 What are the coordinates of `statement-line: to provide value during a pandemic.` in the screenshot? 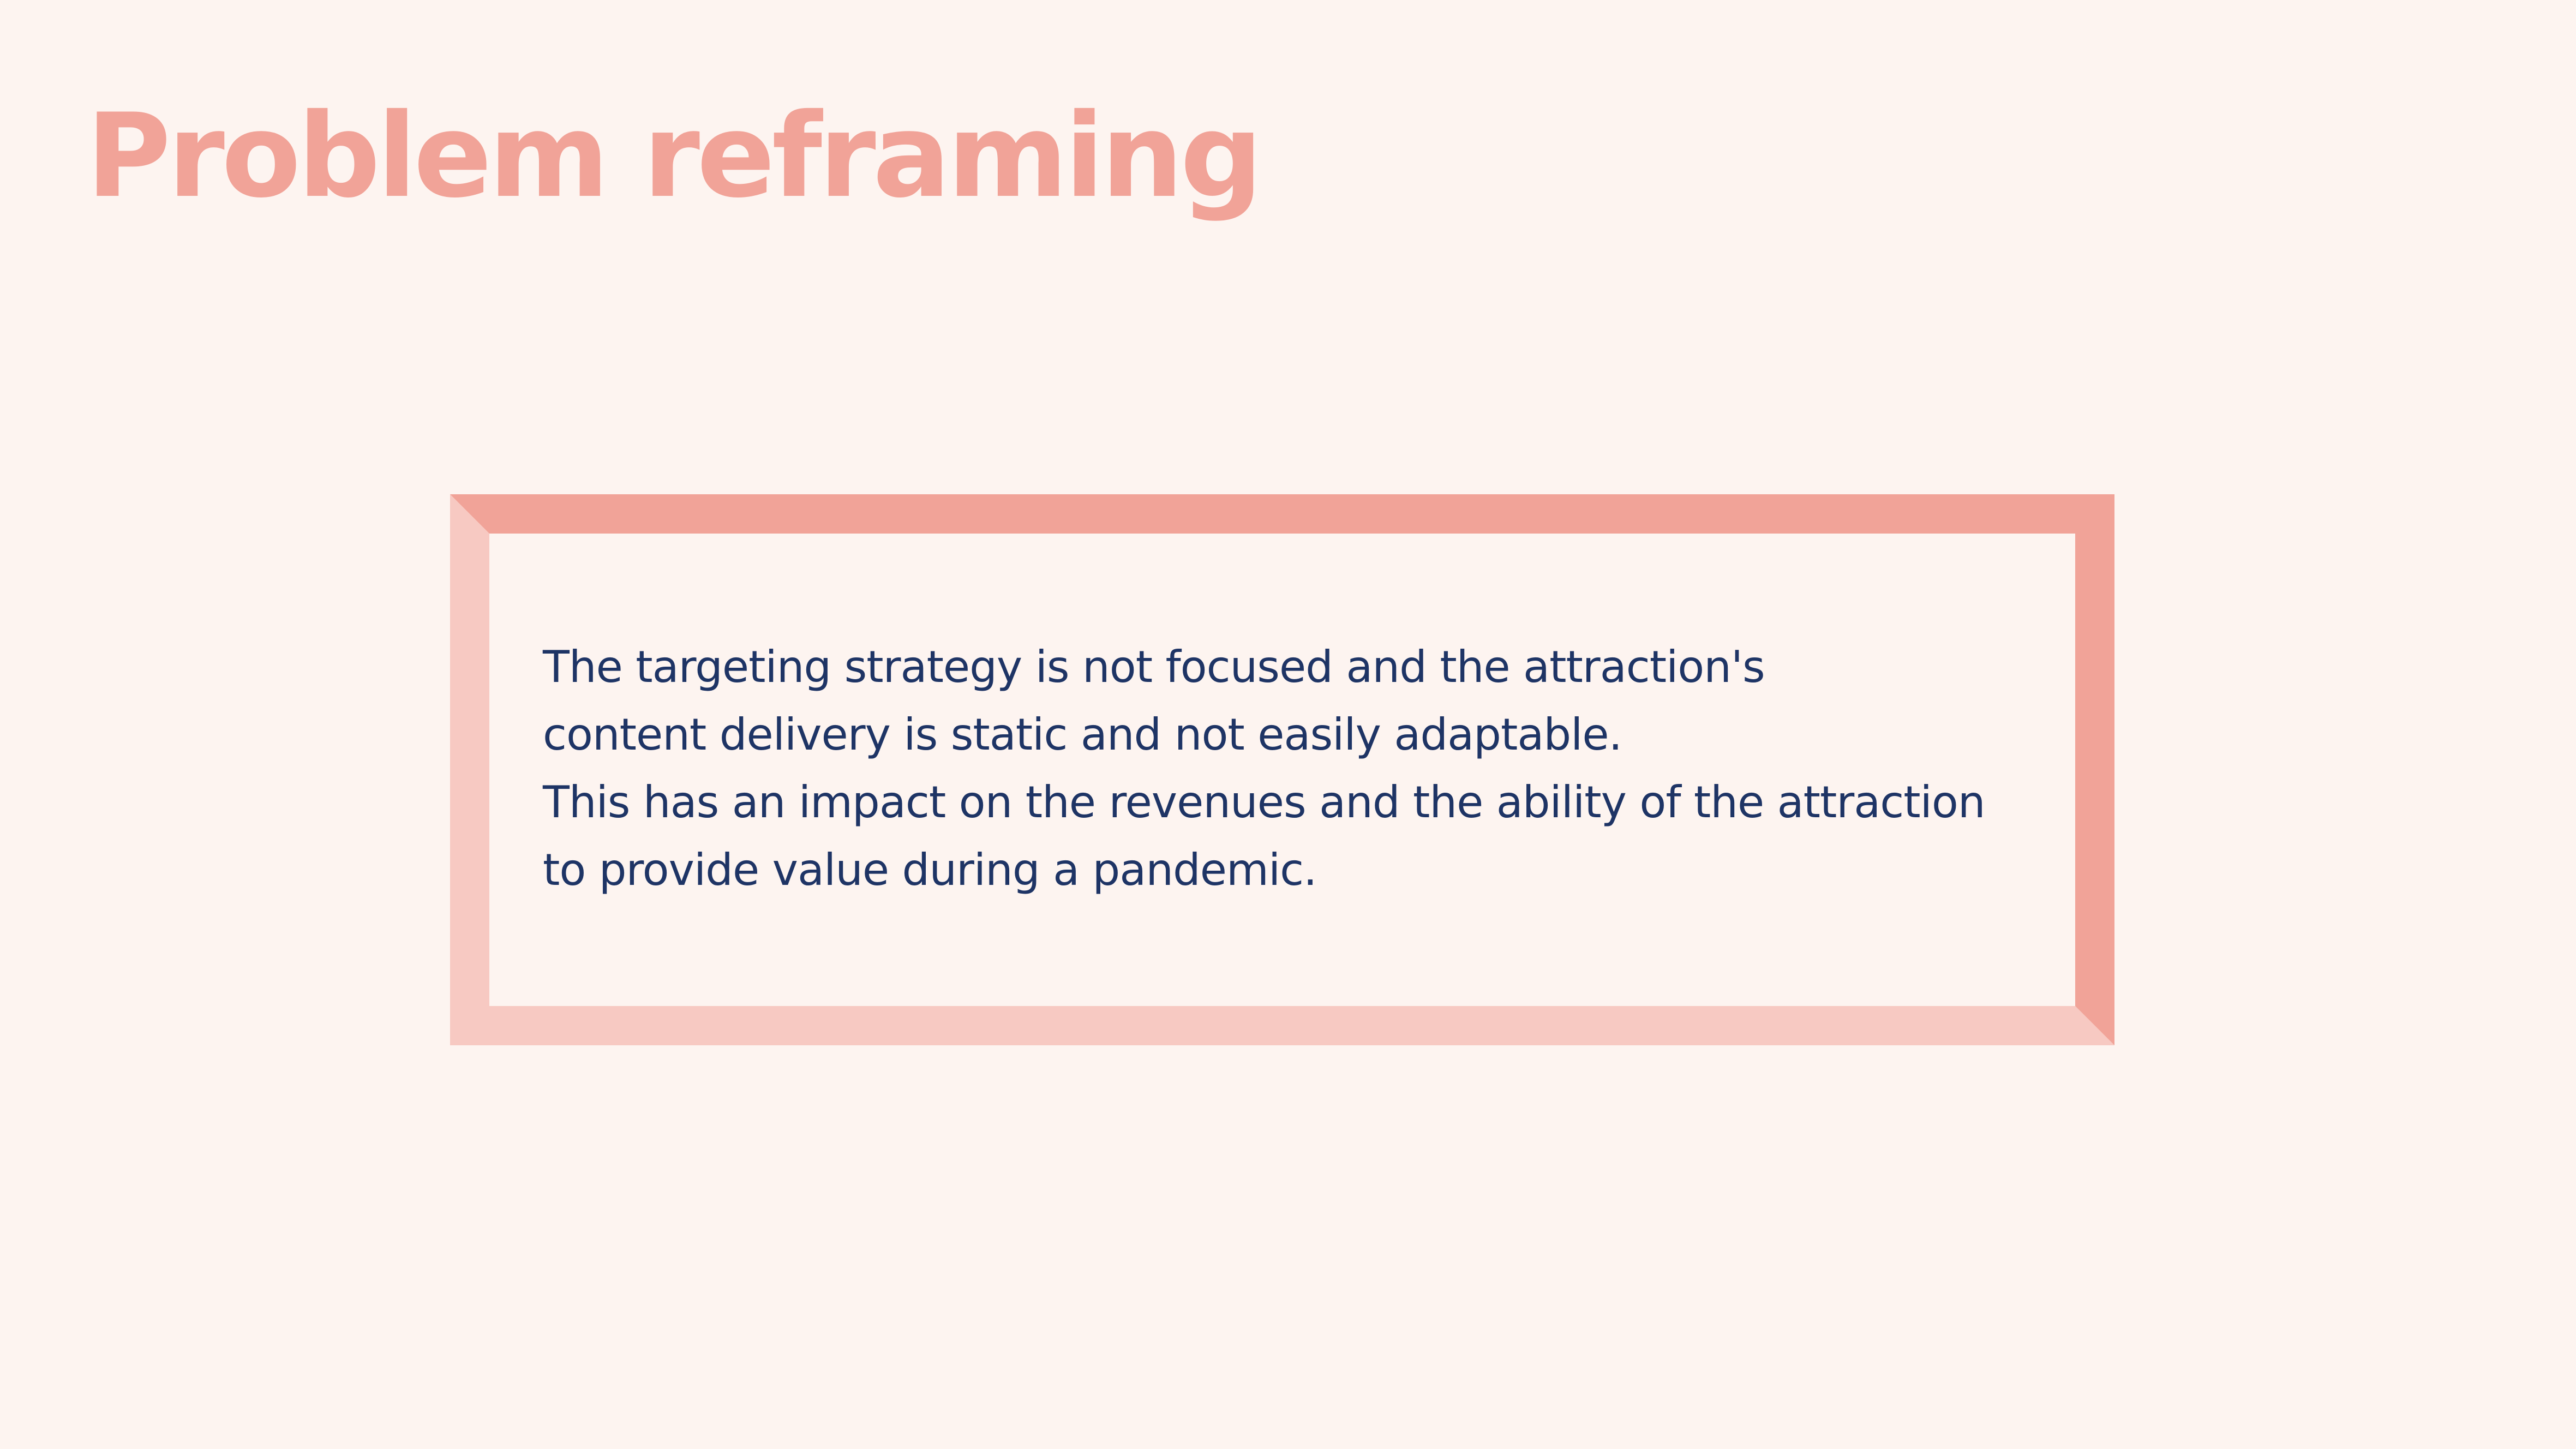 It's located at (930, 870).